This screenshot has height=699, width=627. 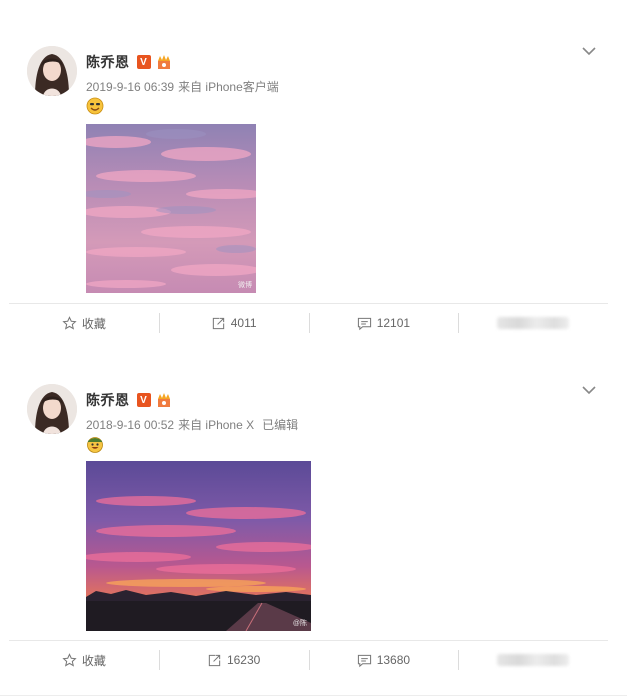 I want to click on smiling-face-emoji-icon, so click(x=95, y=106).